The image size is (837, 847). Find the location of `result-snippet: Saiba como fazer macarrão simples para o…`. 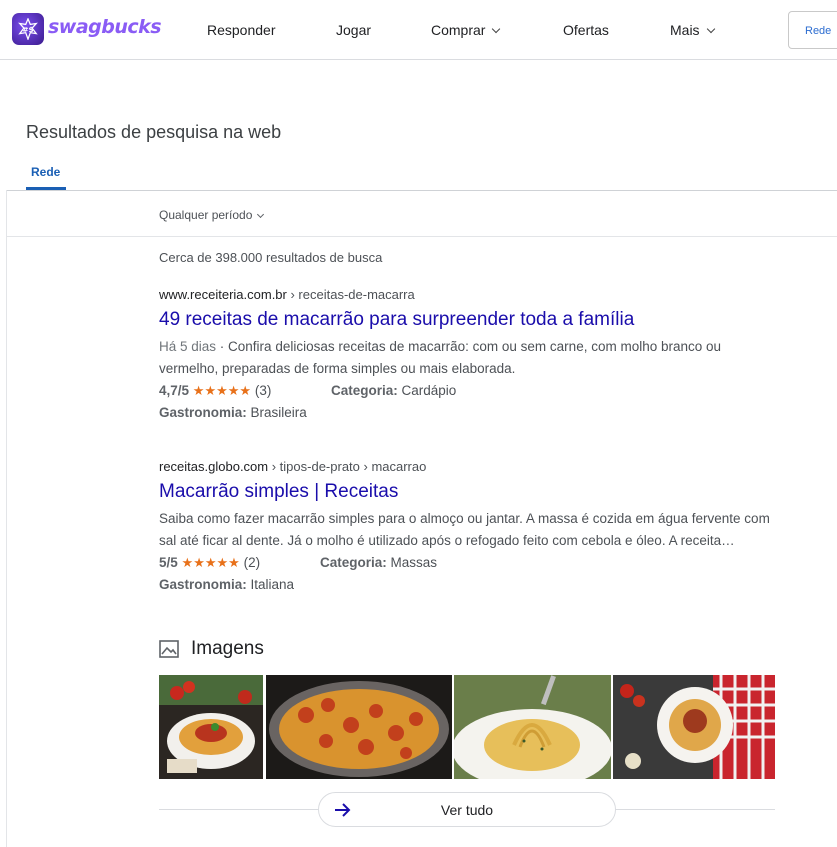

result-snippet: Saiba como fazer macarrão simples para o… is located at coordinates (464, 529).